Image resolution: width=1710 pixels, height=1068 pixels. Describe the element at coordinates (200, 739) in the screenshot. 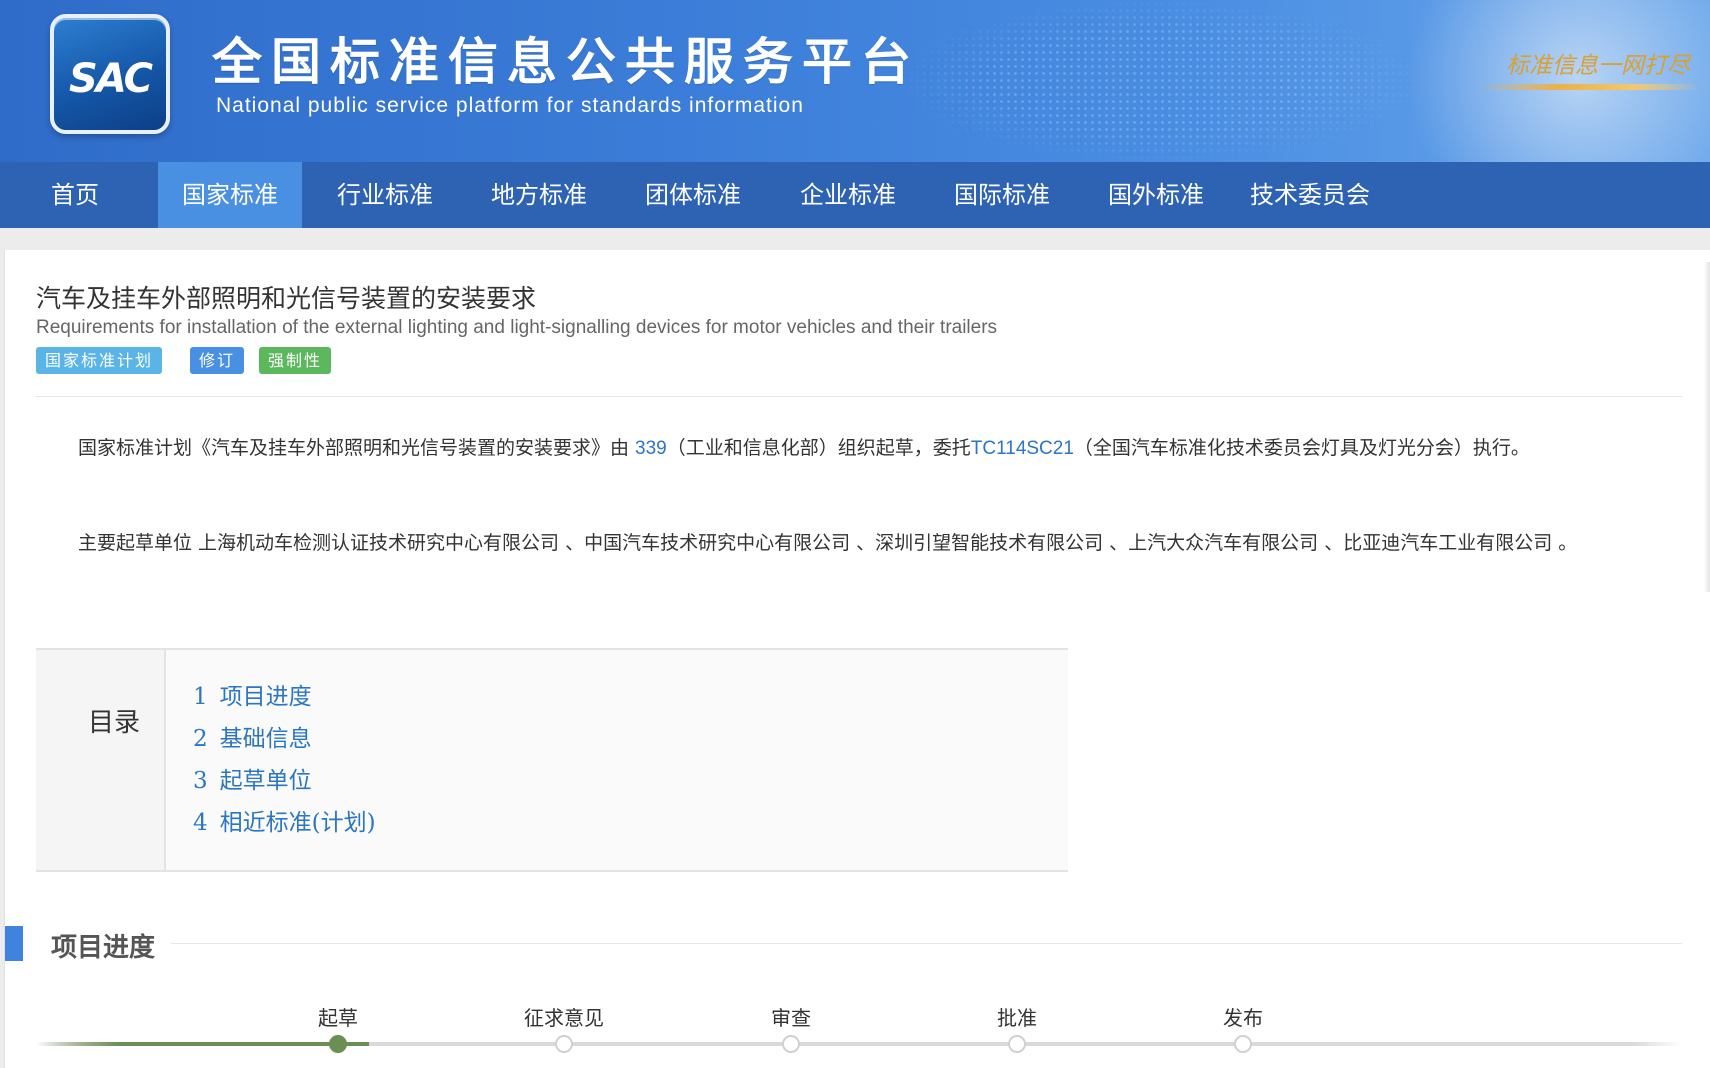

I see `toc-item-number: 2` at that location.